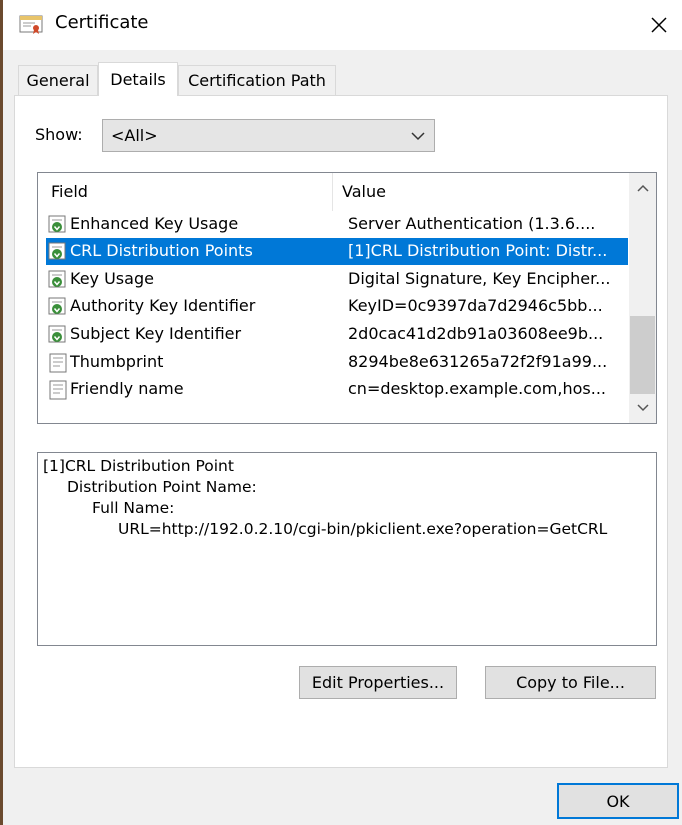 The width and height of the screenshot is (682, 825). What do you see at coordinates (154, 223) in the screenshot?
I see `row-field: Enhanced Key Usage` at bounding box center [154, 223].